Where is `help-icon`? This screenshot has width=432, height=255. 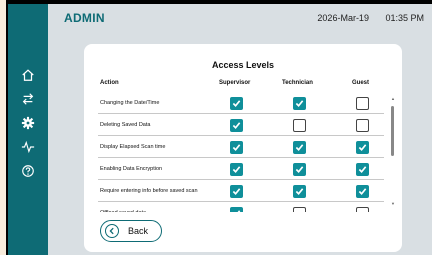
help-icon is located at coordinates (28, 171).